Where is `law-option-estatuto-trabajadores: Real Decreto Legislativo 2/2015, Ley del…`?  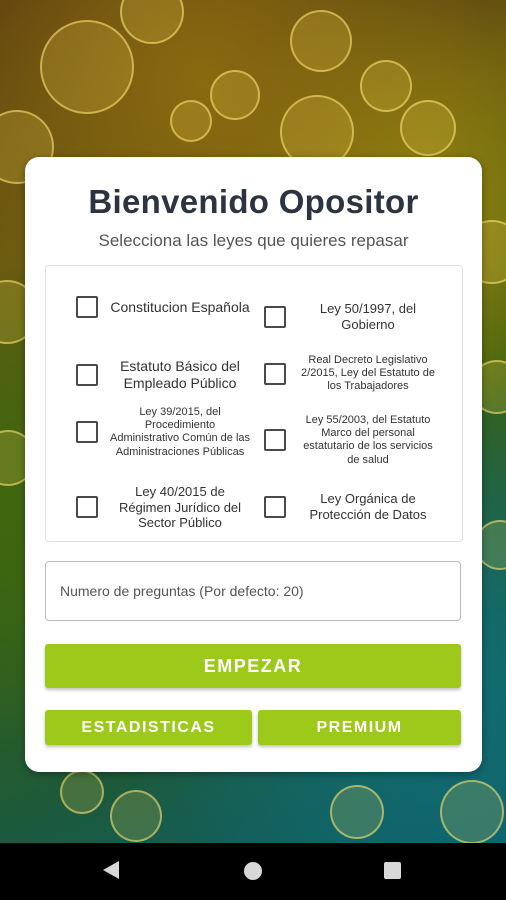 law-option-estatuto-trabajadores: Real Decreto Legislativo 2/2015, Ley del… is located at coordinates (351, 374).